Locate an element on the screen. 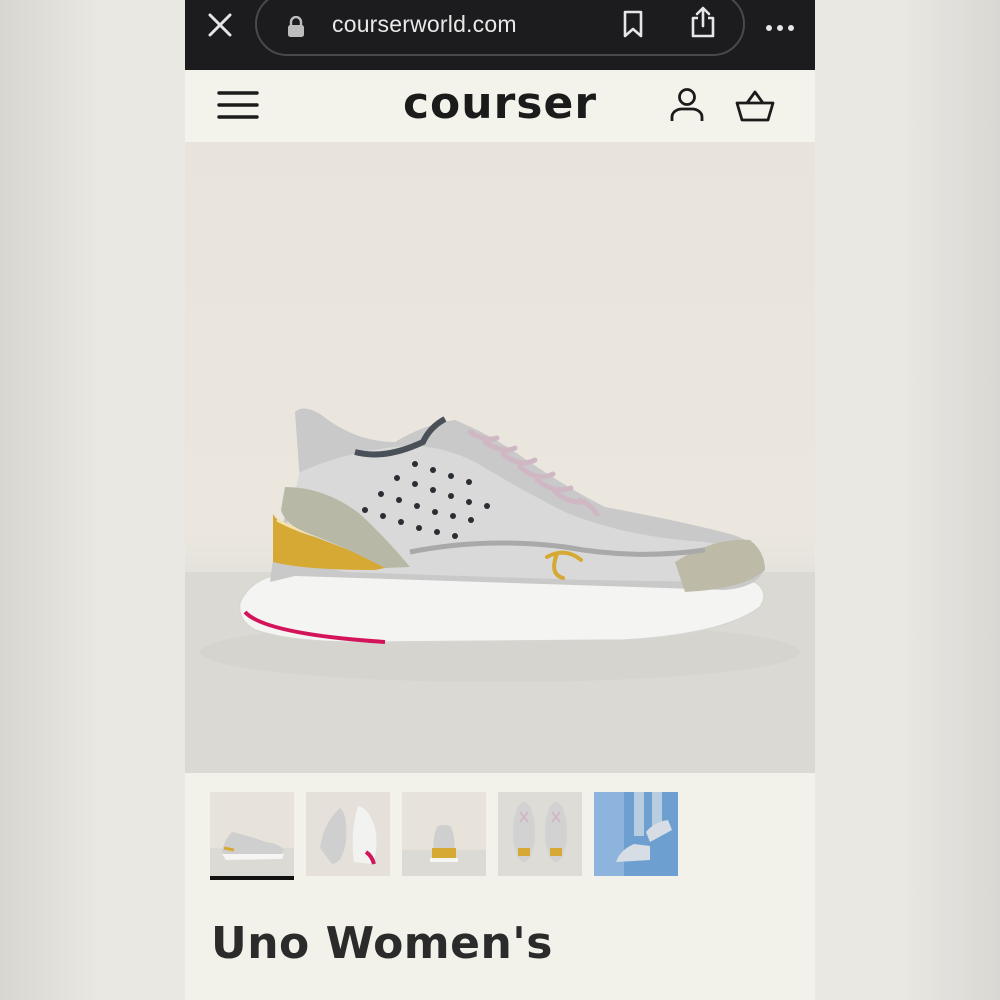  thumbnail-back is located at coordinates (444, 834).